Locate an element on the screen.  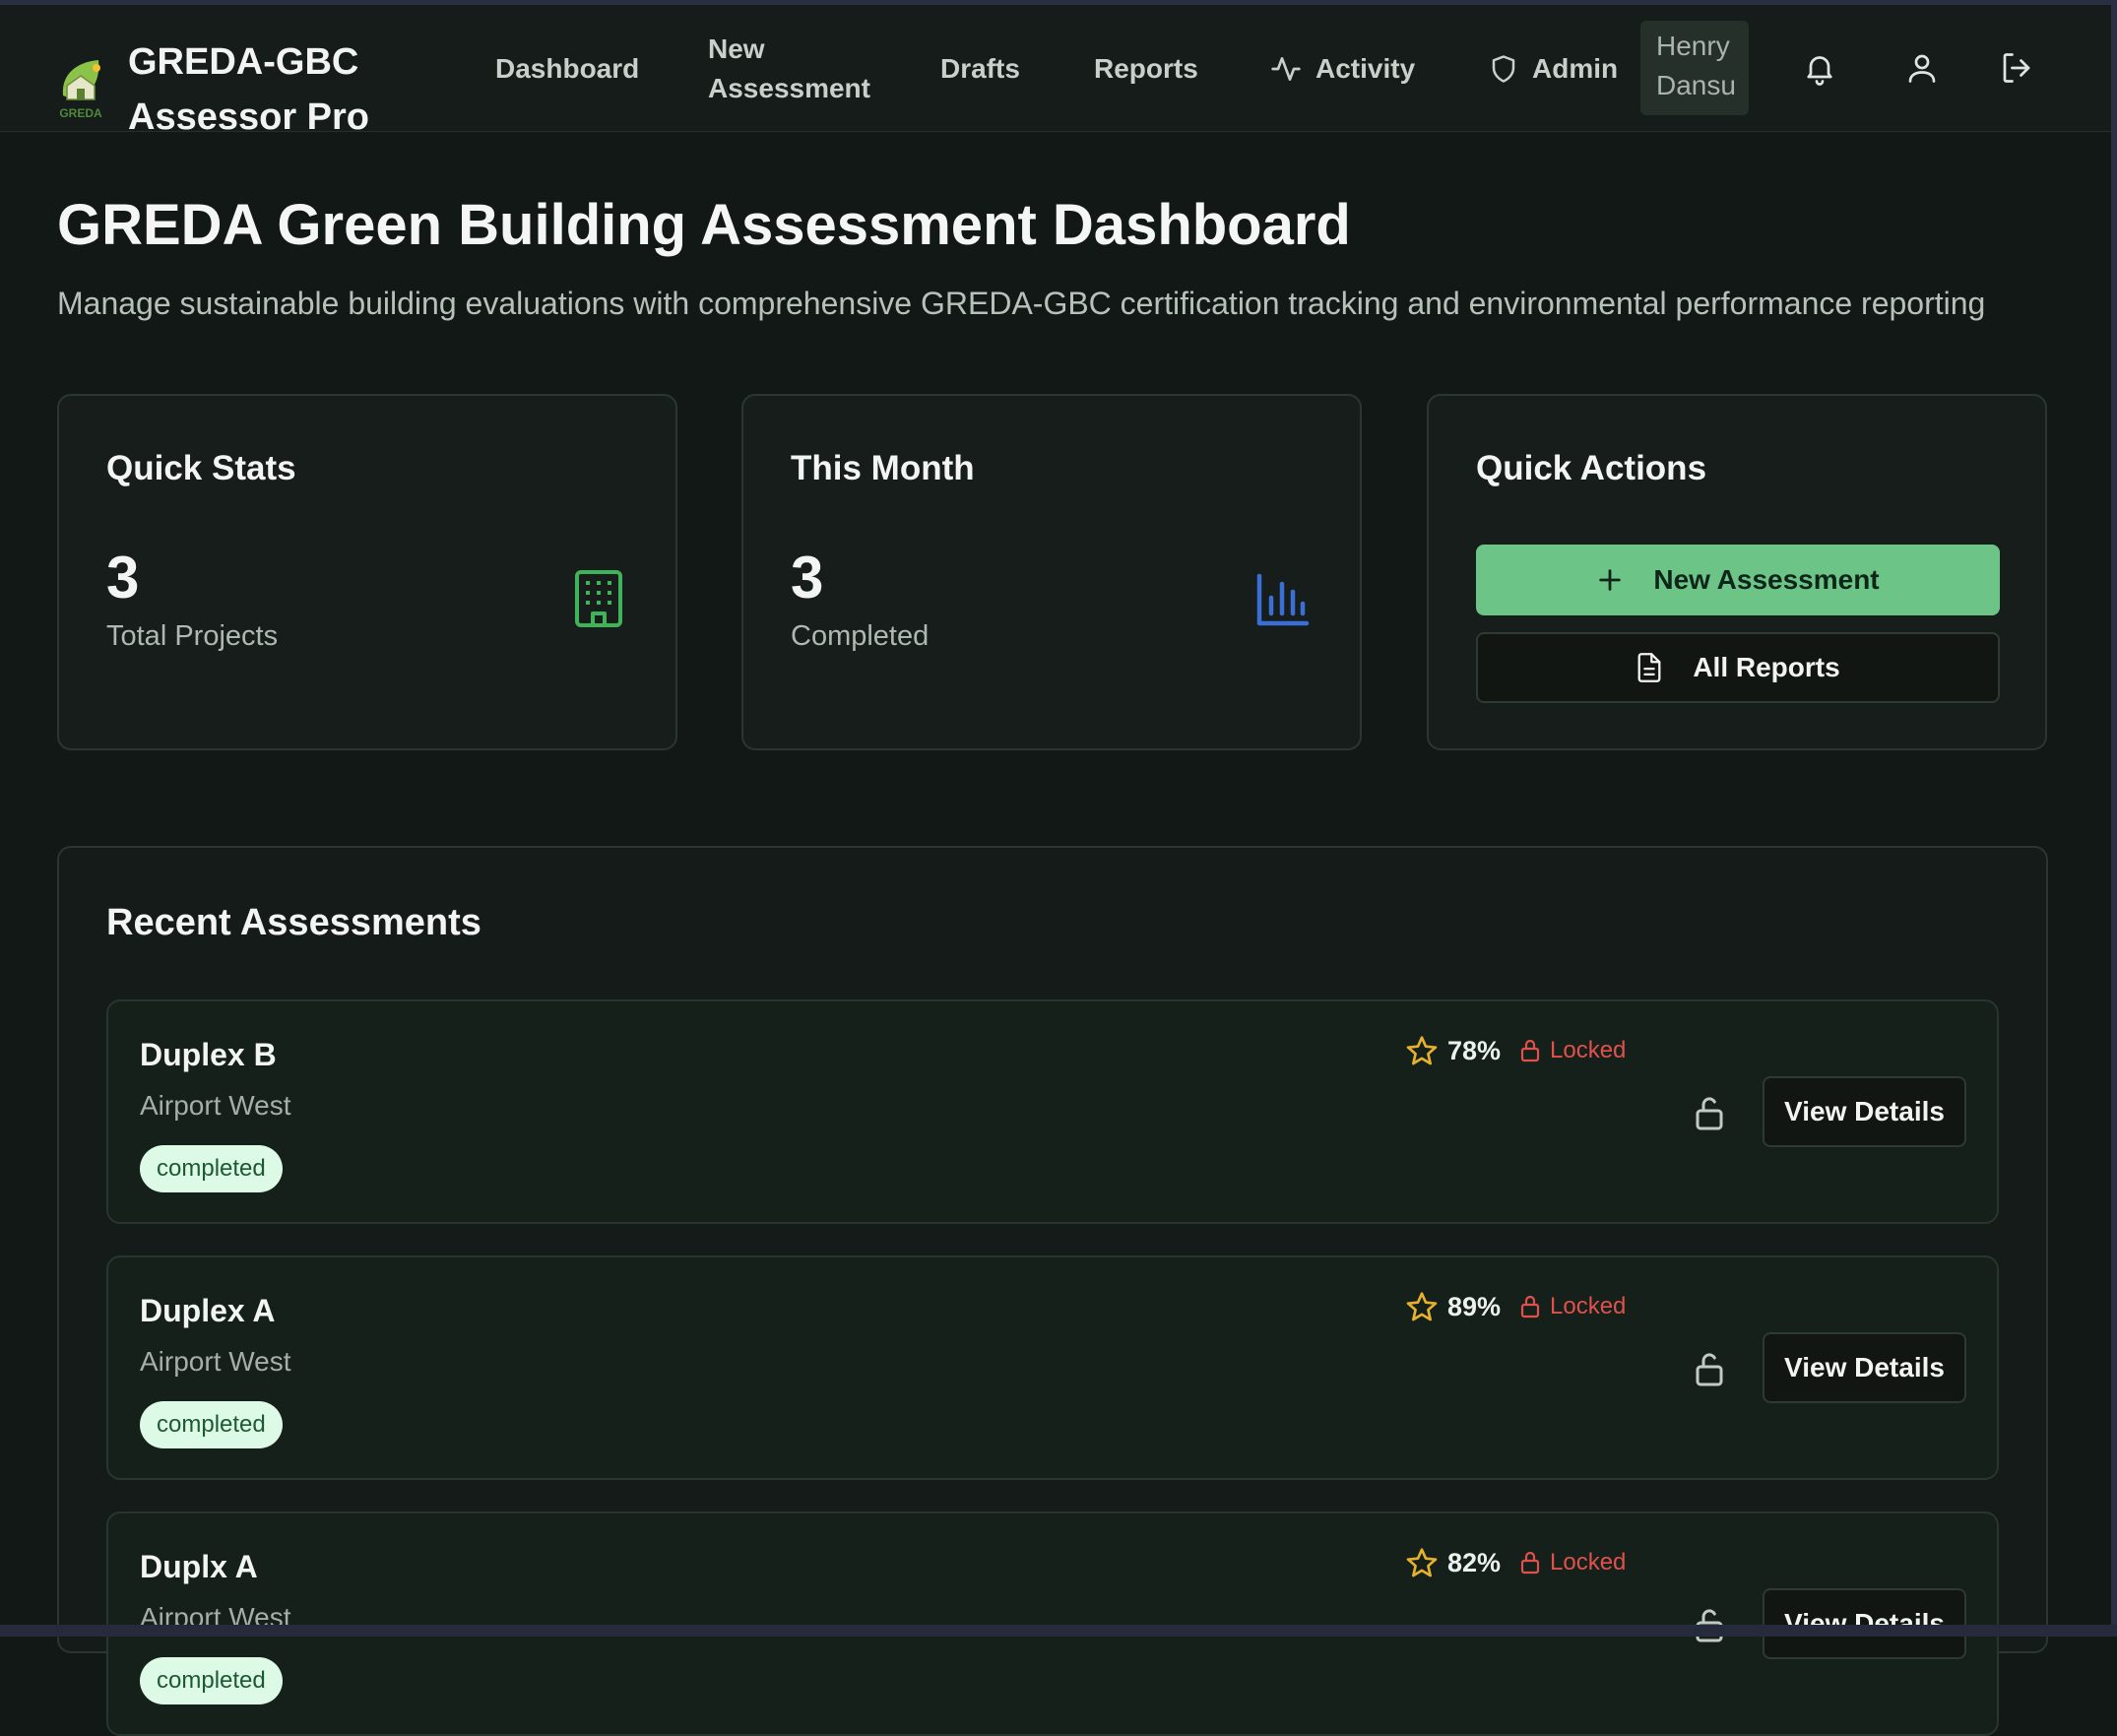
logout-icon is located at coordinates (2016, 68).